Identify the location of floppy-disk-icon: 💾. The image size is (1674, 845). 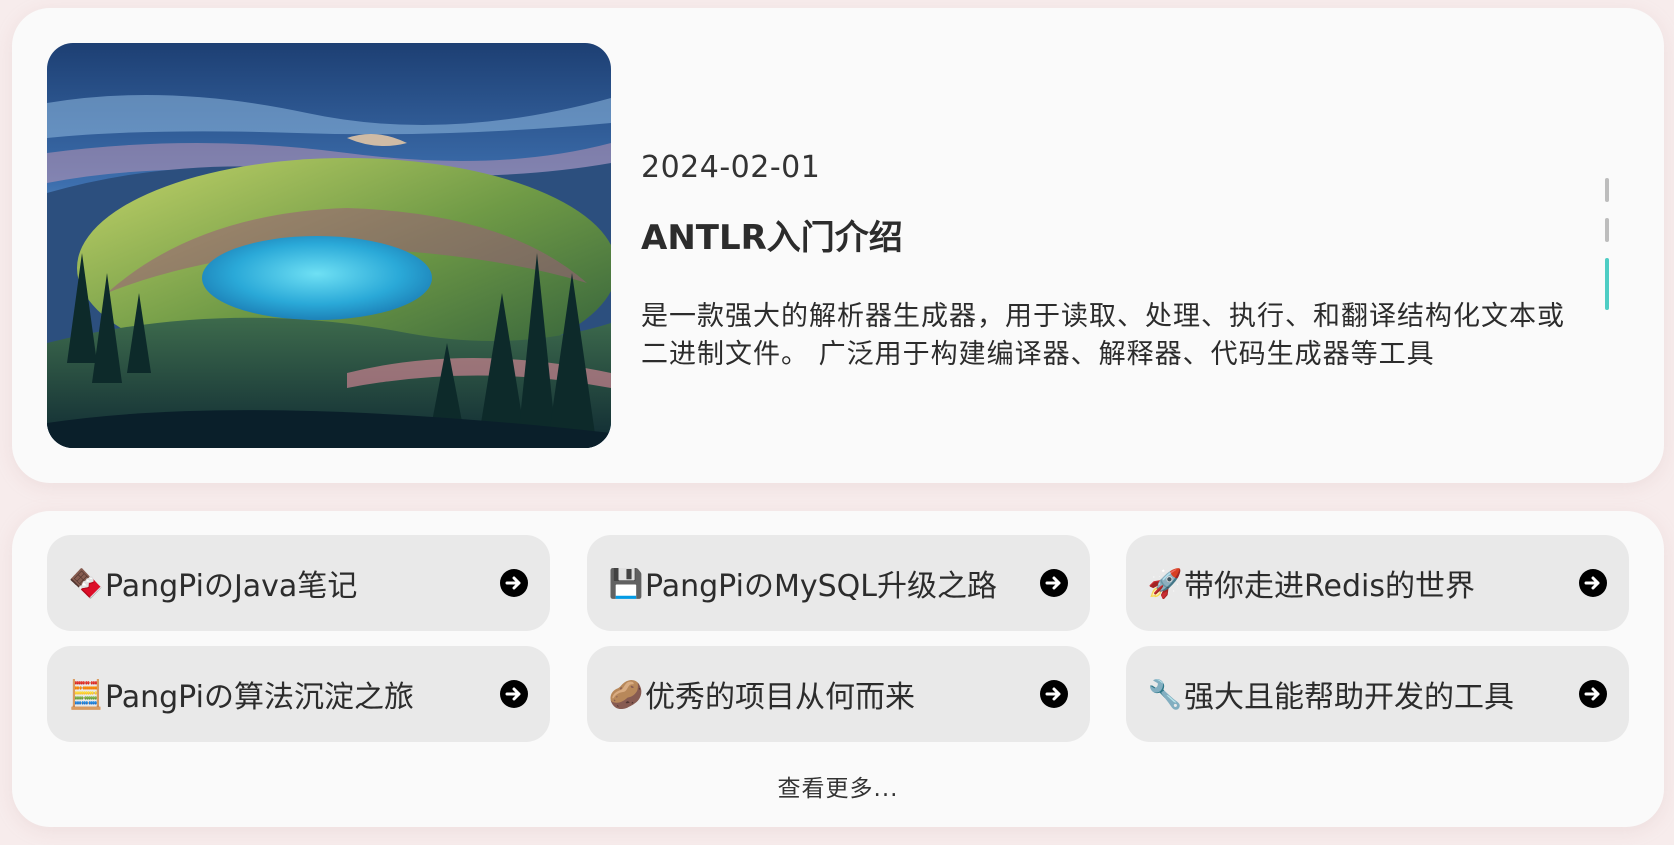
(626, 583).